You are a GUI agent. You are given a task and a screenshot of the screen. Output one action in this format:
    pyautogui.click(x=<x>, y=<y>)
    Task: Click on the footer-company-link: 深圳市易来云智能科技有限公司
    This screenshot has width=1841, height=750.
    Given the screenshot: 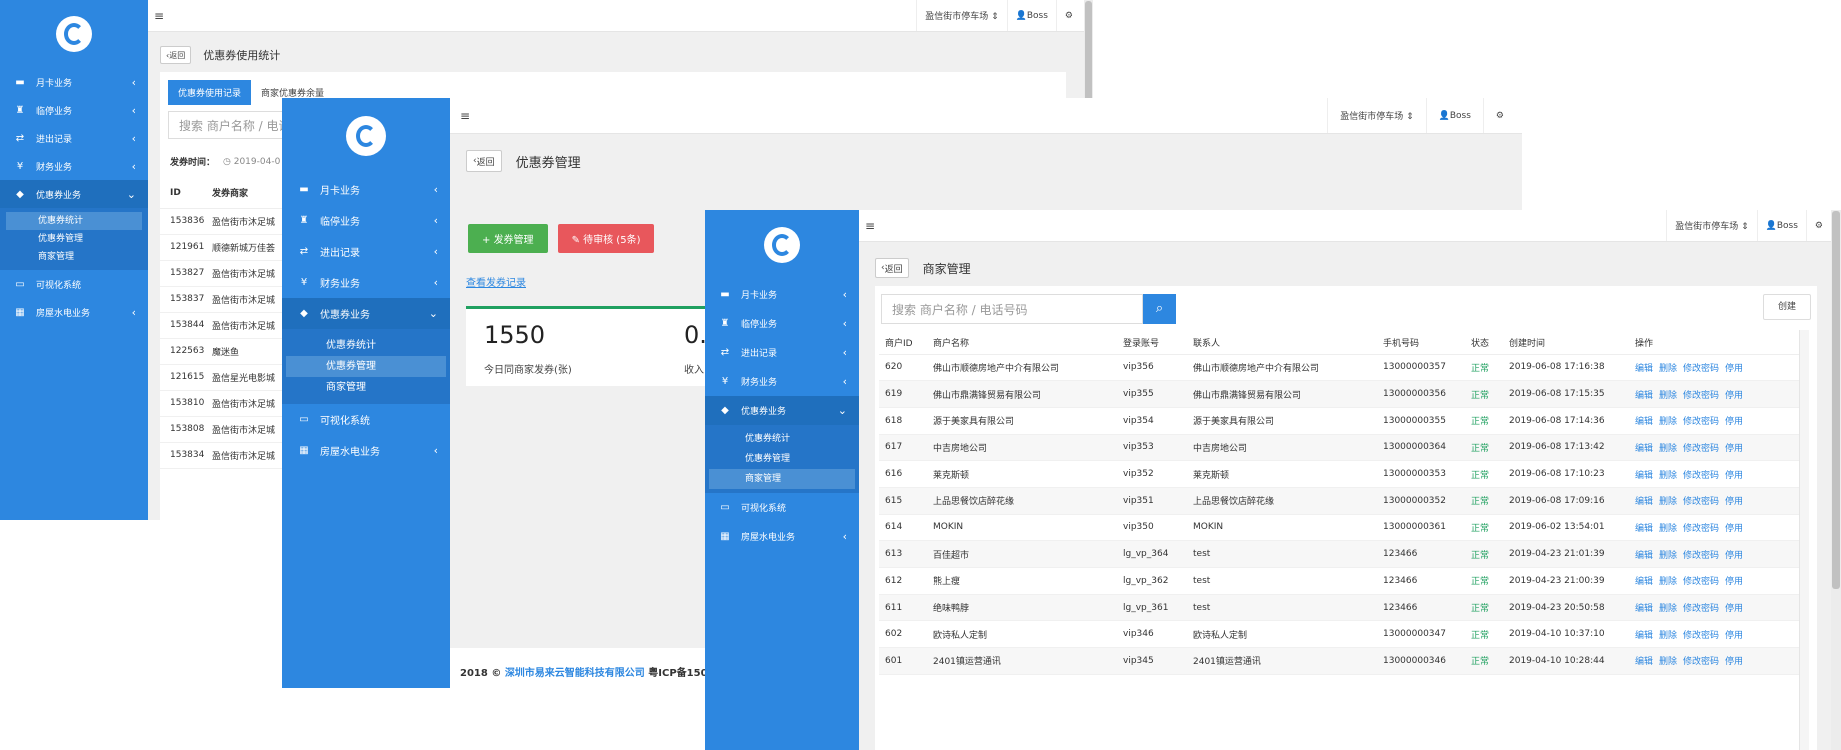 What is the action you would take?
    pyautogui.click(x=575, y=673)
    